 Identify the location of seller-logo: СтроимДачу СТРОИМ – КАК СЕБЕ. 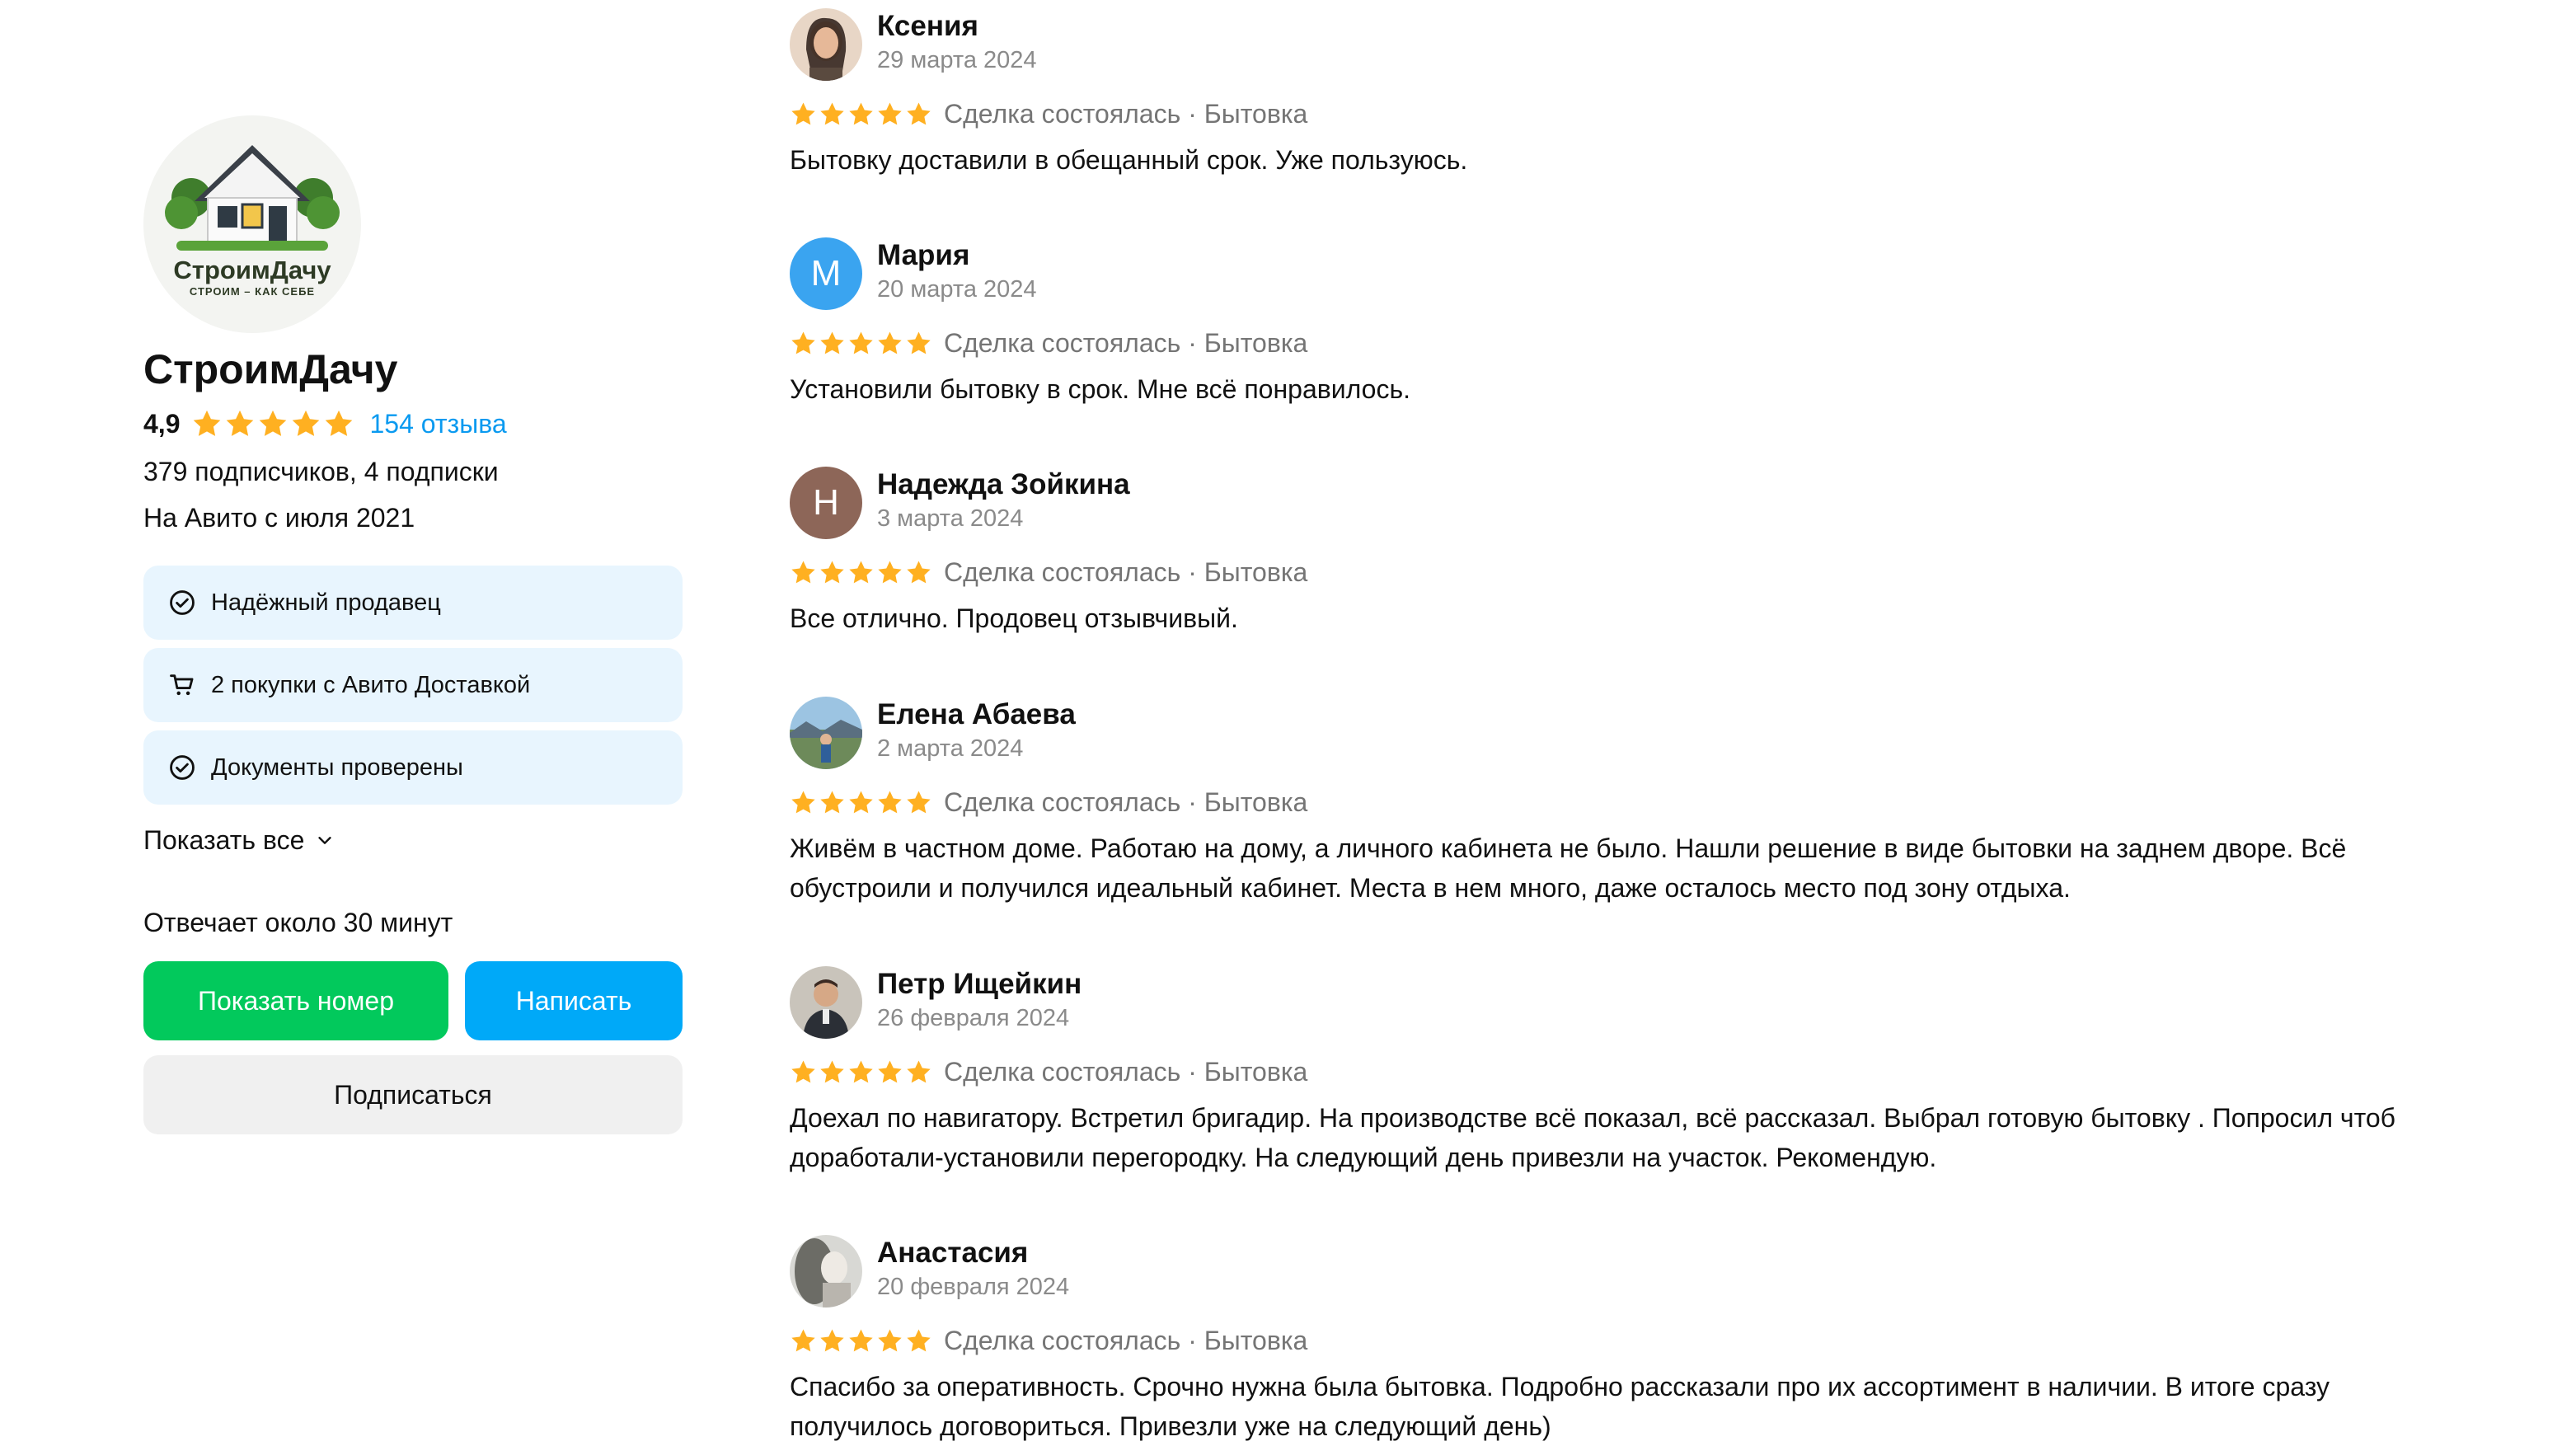
(252, 224).